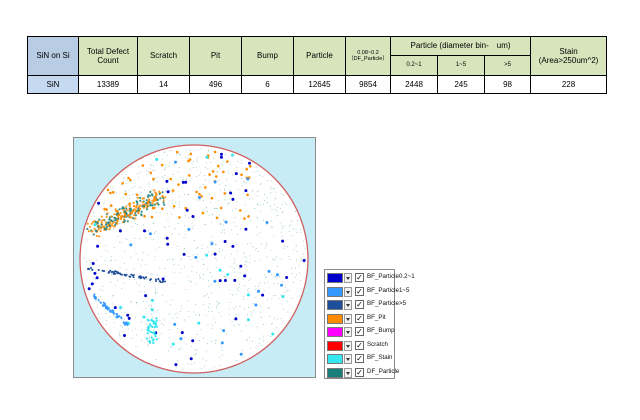 The width and height of the screenshot is (640, 420). I want to click on legend-item: ✓ BF_Bump, so click(361, 332).